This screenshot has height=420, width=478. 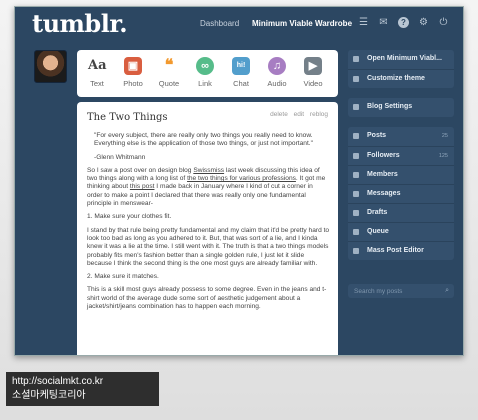 I want to click on list-icon: ☰, so click(x=363, y=22).